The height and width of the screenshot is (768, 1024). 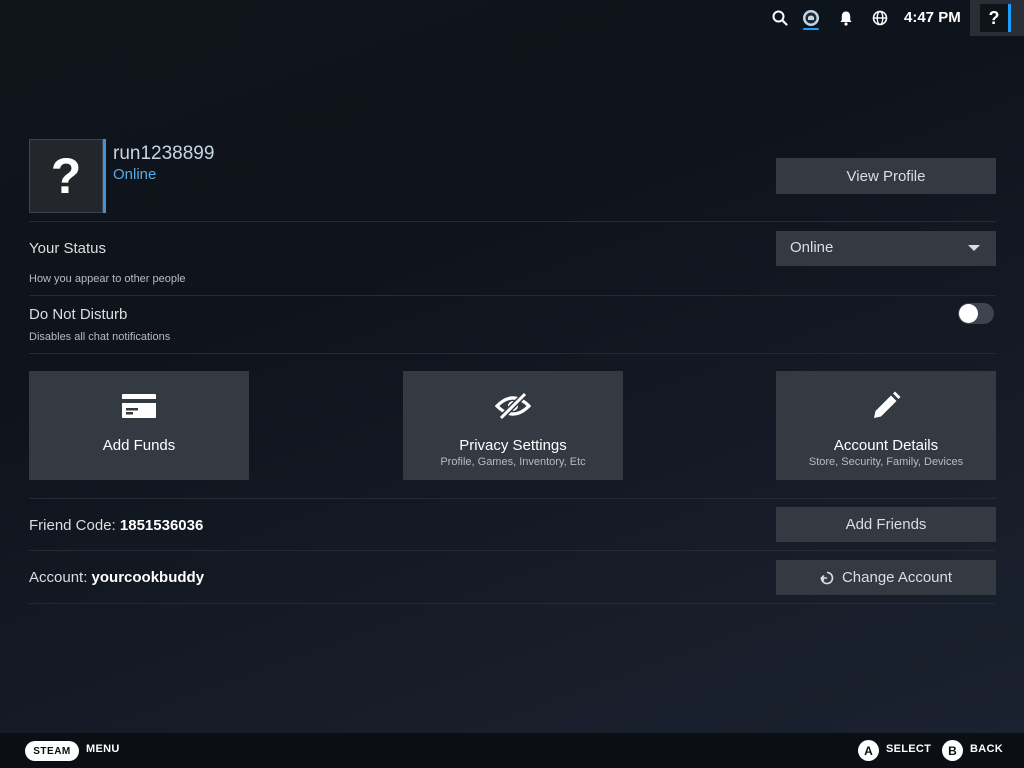 I want to click on status-dropdown-value: Online, so click(x=812, y=247).